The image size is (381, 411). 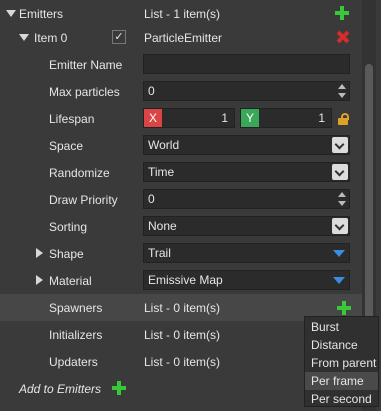 I want to click on emitters-row: Emitters List - 1 item(s), so click(x=181, y=13).